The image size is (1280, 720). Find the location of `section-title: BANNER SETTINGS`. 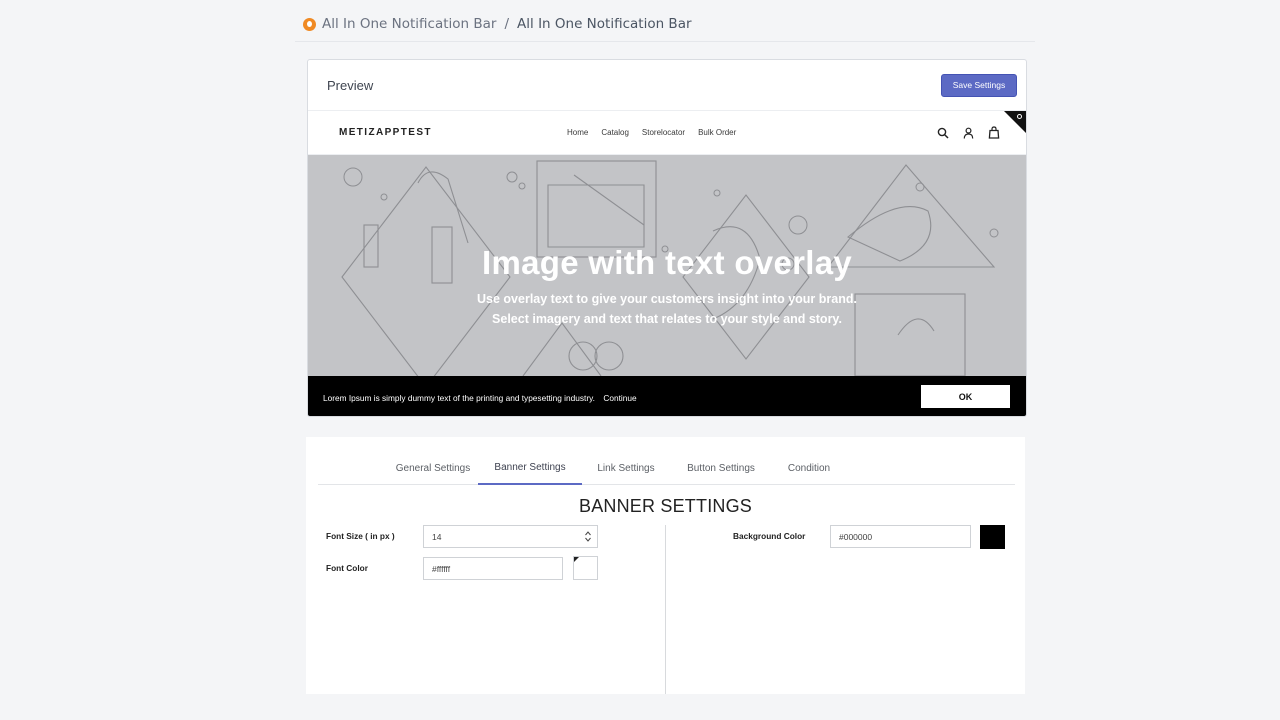

section-title: BANNER SETTINGS is located at coordinates (665, 506).